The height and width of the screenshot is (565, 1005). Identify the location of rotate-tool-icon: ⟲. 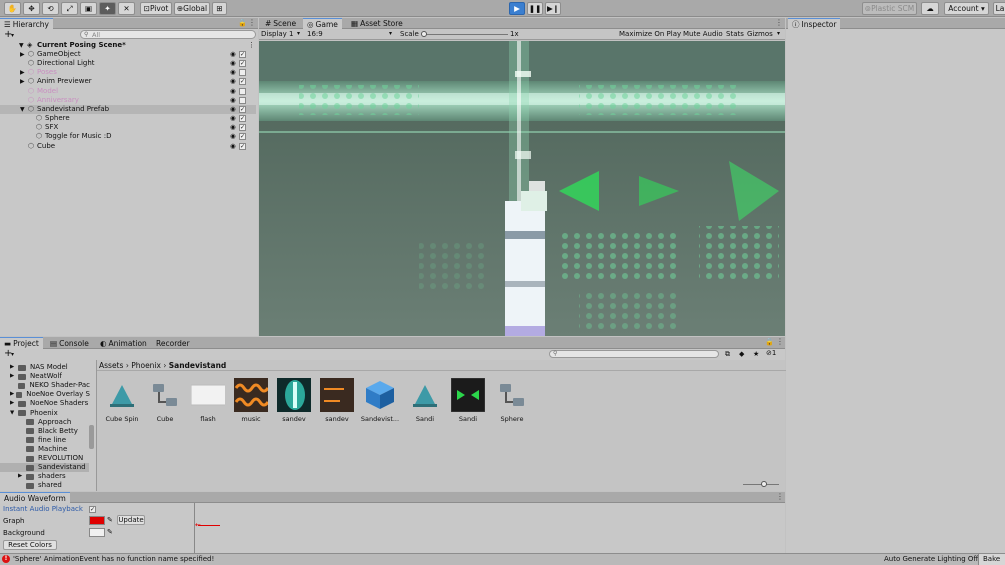
(50, 8).